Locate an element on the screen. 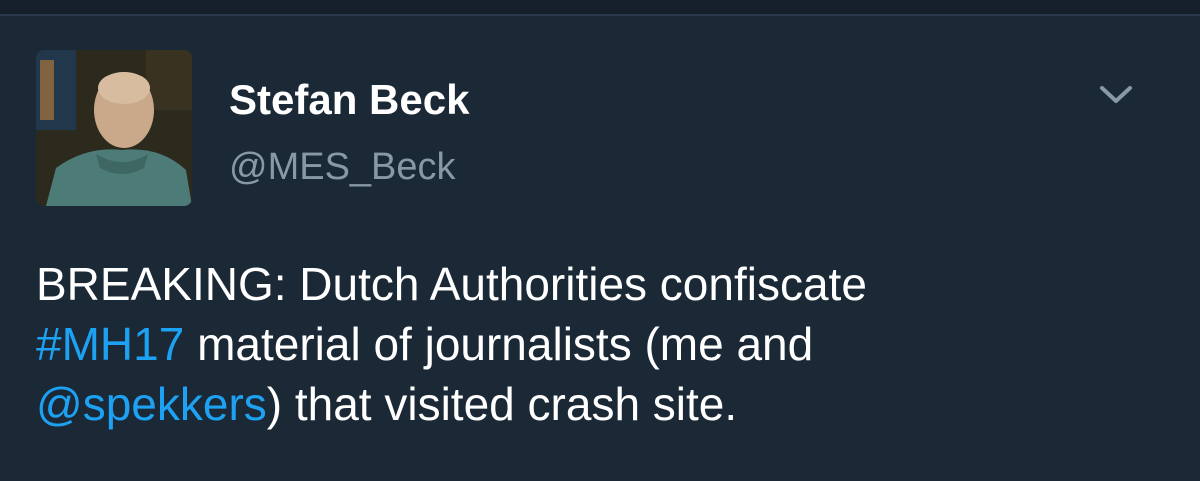  user-handle: @MES_Beck is located at coordinates (342, 167).